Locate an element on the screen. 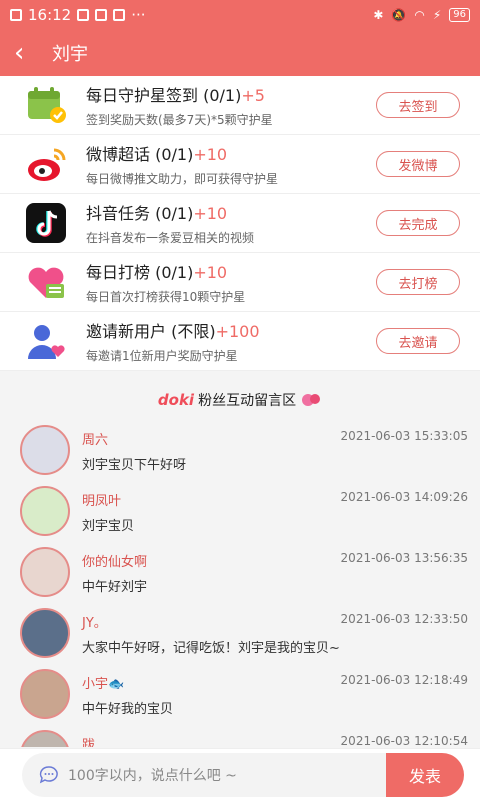 The image size is (480, 800). task-item-ranking: 每日打榜 (0/1)+10 每日首次打榜获得10颗守护星 去打榜 is located at coordinates (240, 282).